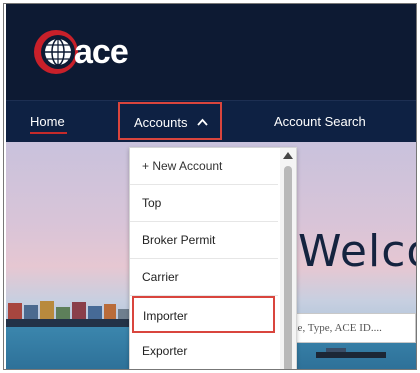 The width and height of the screenshot is (420, 373). I want to click on active-underline, so click(48, 133).